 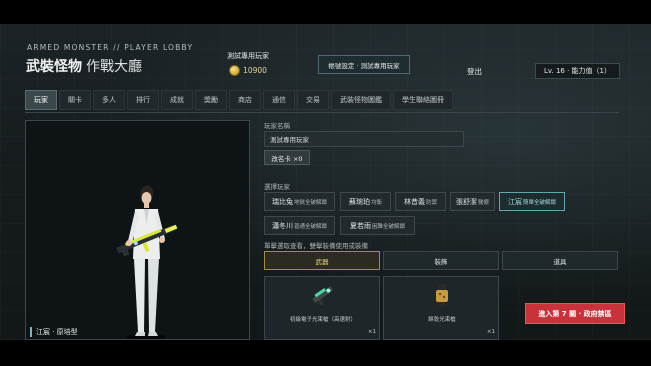 I want to click on coin-icon, so click(x=235, y=70).